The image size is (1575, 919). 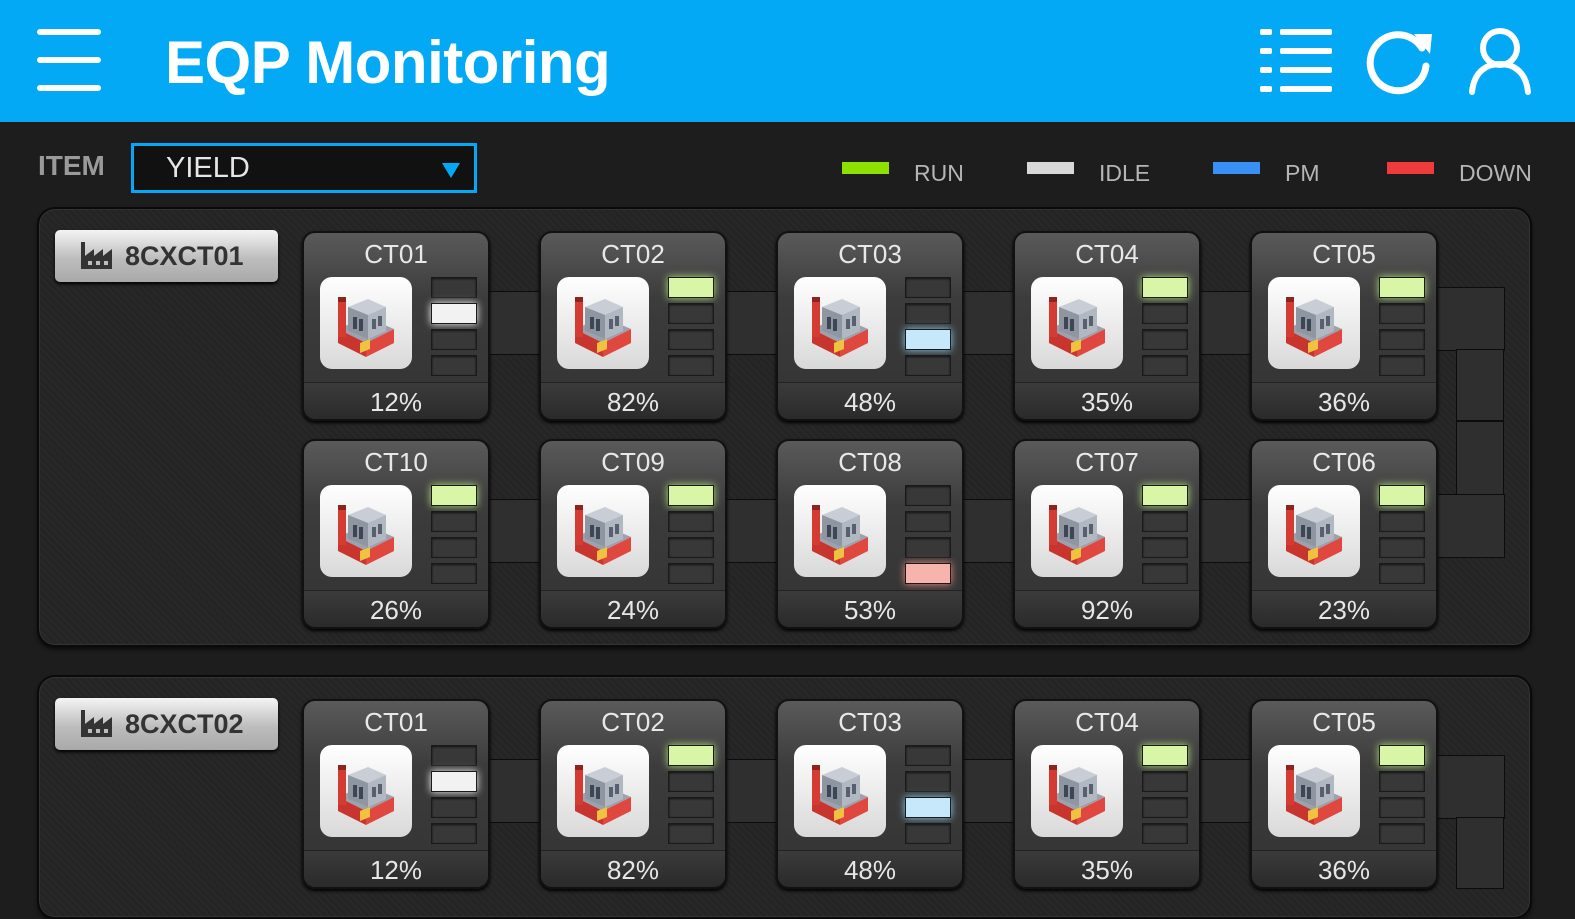 I want to click on machine-name: CT10, so click(x=396, y=462).